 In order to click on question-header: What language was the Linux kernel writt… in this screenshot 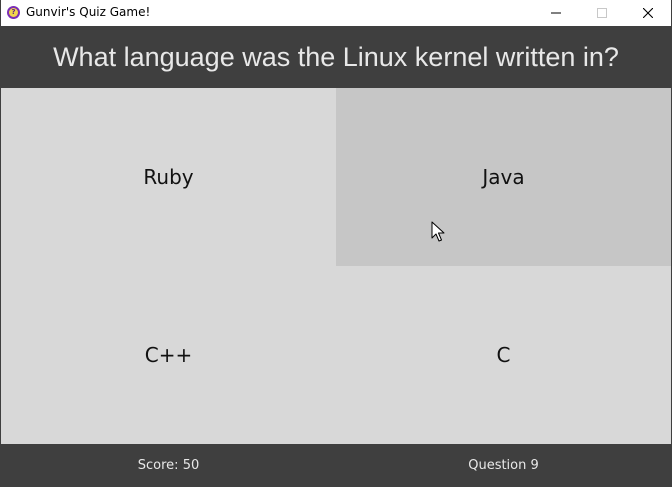, I will do `click(336, 57)`.